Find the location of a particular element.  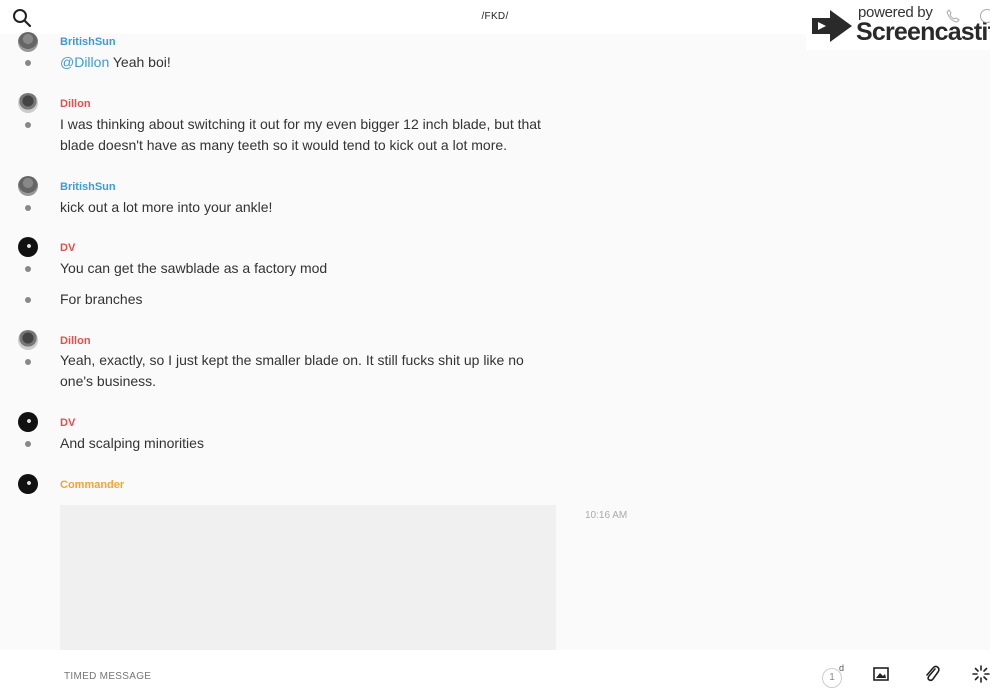

message-text: kick out a lot more into your ankle! is located at coordinates (166, 207).